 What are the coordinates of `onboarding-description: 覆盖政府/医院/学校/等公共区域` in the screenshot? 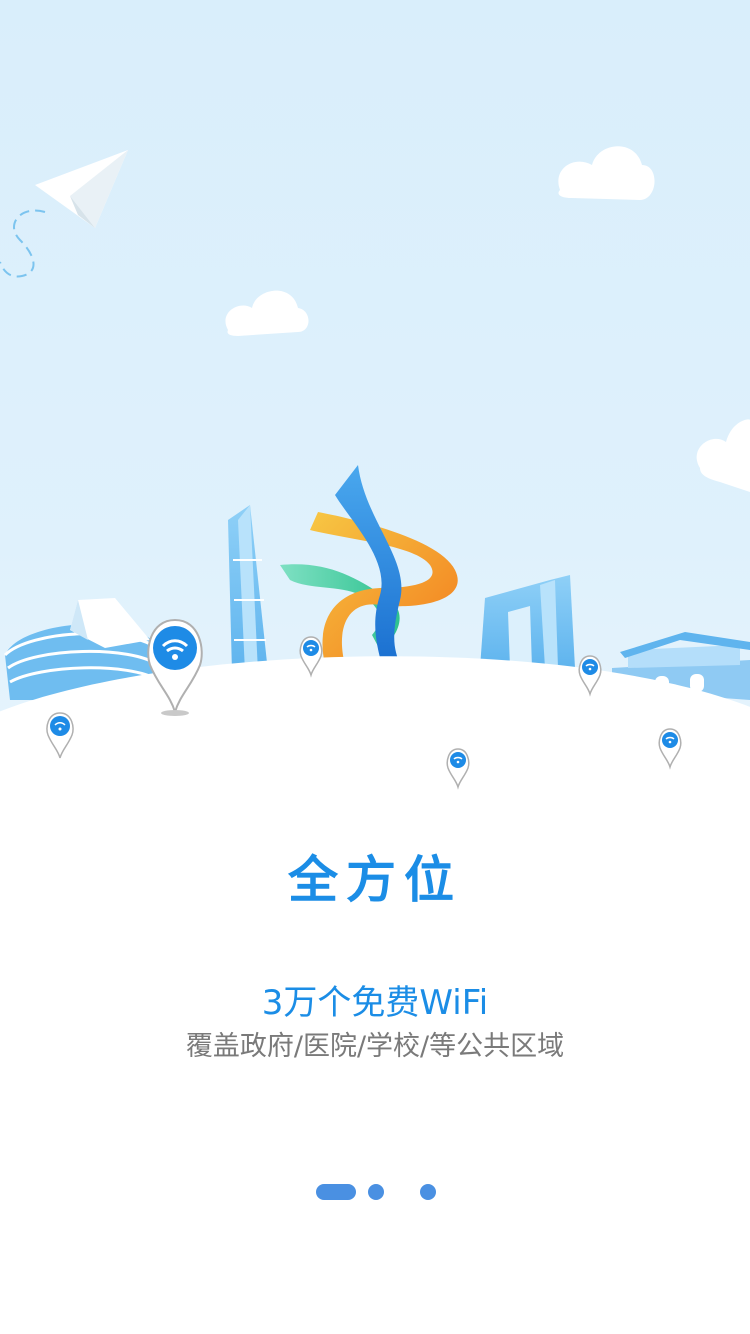 It's located at (375, 1046).